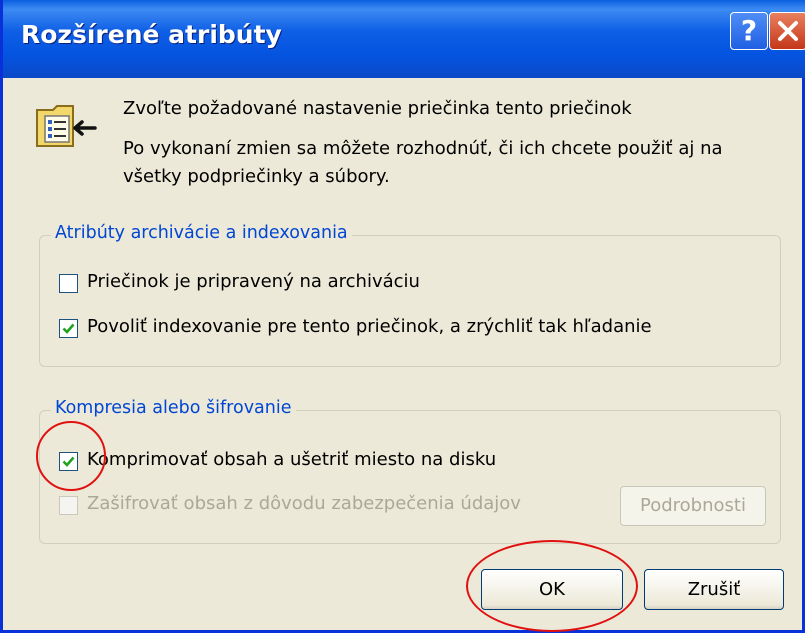 This screenshot has width=805, height=633. I want to click on help-icon: ?, so click(749, 30).